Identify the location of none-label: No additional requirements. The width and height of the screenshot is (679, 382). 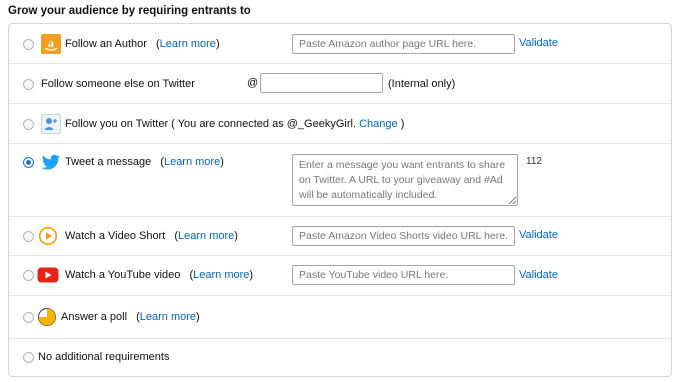
(104, 357).